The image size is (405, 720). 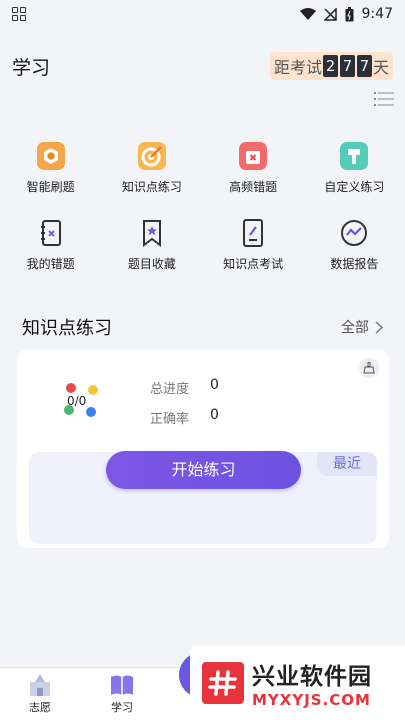 What do you see at coordinates (151, 187) in the screenshot?
I see `feature-label: 知识点练习` at bounding box center [151, 187].